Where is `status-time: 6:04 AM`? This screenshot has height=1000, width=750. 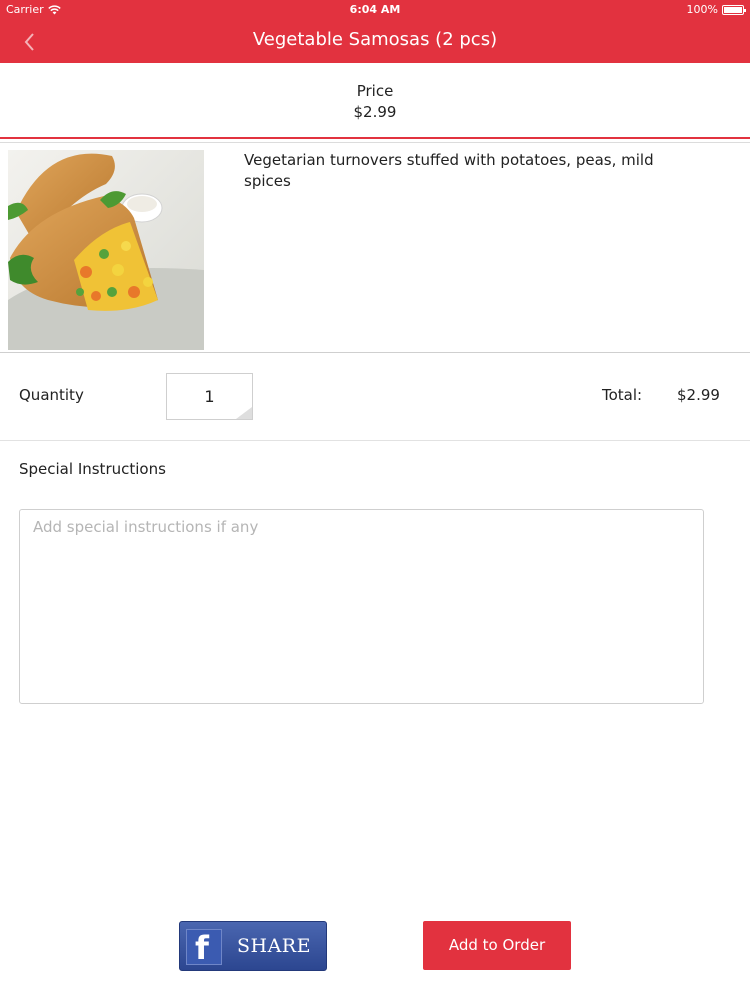 status-time: 6:04 AM is located at coordinates (375, 9).